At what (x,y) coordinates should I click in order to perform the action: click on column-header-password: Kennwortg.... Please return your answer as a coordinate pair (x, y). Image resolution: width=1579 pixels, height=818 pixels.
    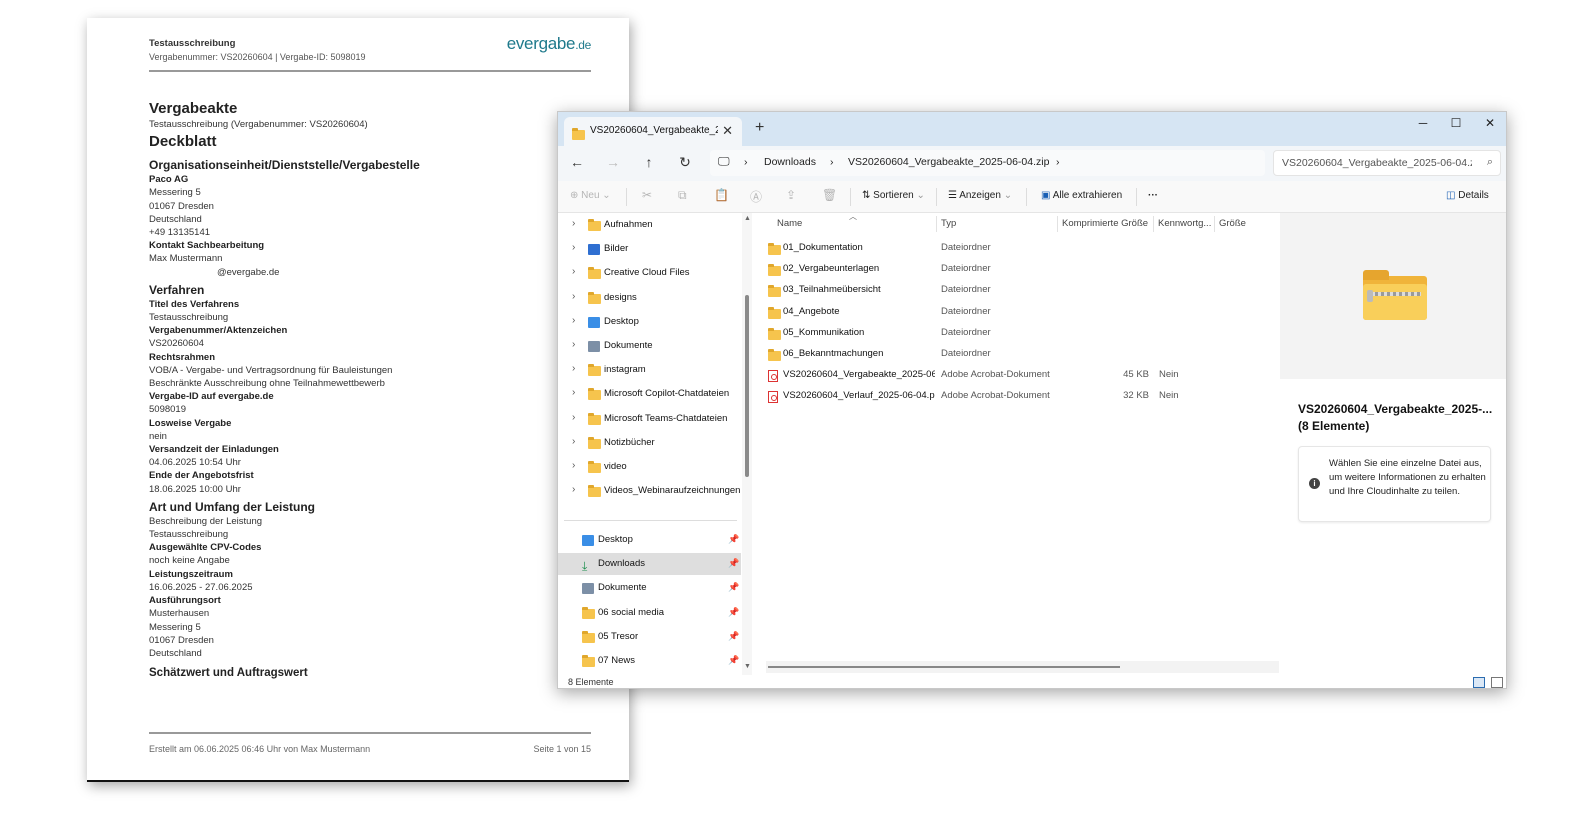
    Looking at the image, I should click on (1184, 223).